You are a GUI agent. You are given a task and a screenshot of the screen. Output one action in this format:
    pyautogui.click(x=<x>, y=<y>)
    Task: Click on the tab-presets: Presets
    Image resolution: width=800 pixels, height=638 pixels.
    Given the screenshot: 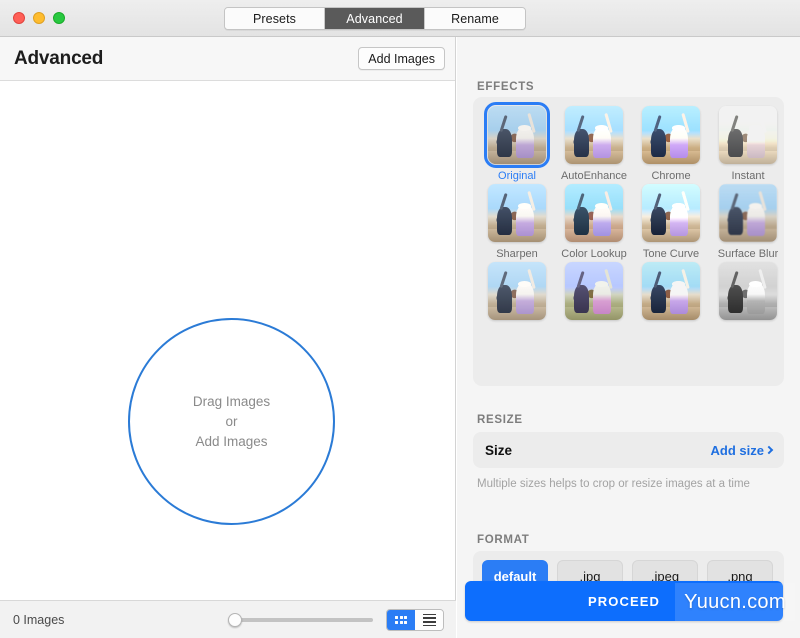 What is the action you would take?
    pyautogui.click(x=275, y=18)
    